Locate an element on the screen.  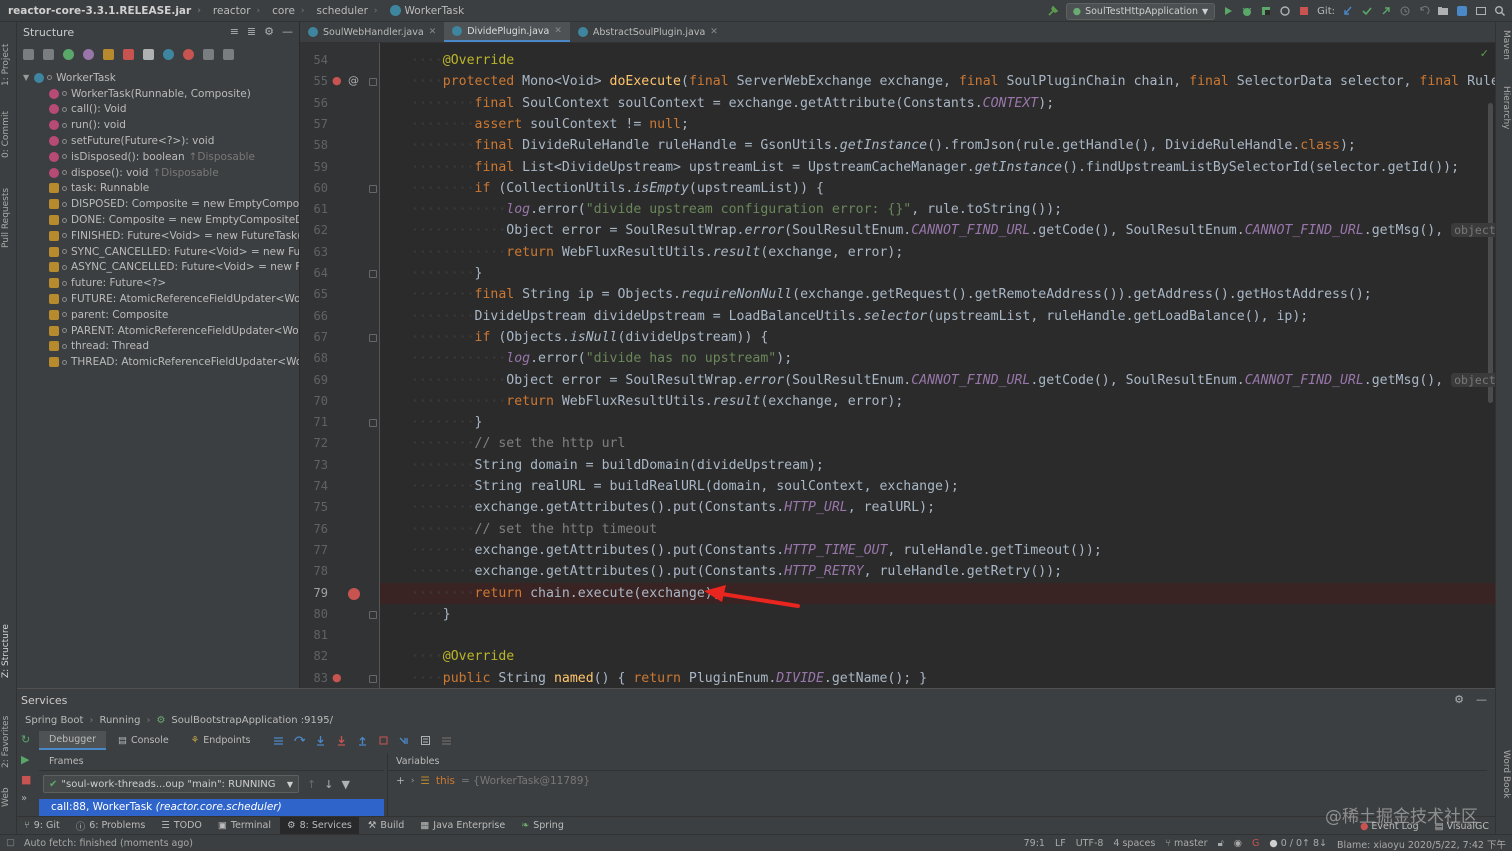
tool-tab-java-enterprise: ▦ Java Enterprise is located at coordinates (462, 826).